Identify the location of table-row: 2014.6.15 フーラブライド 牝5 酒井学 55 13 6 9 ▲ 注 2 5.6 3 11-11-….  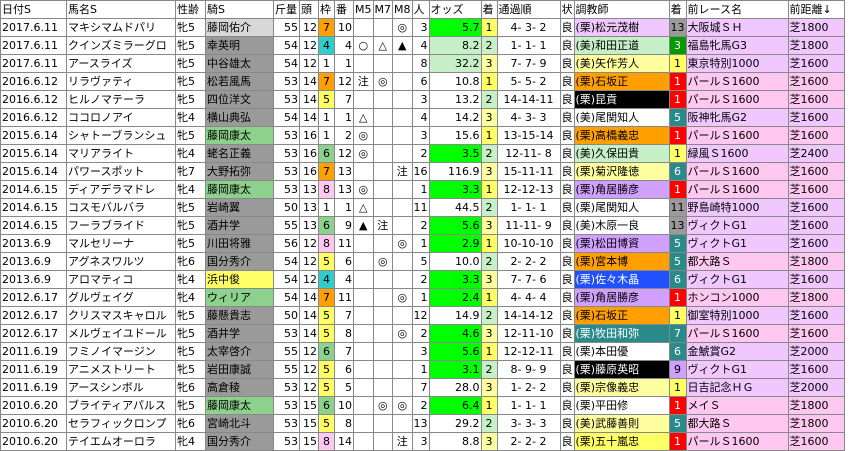
(422, 225).